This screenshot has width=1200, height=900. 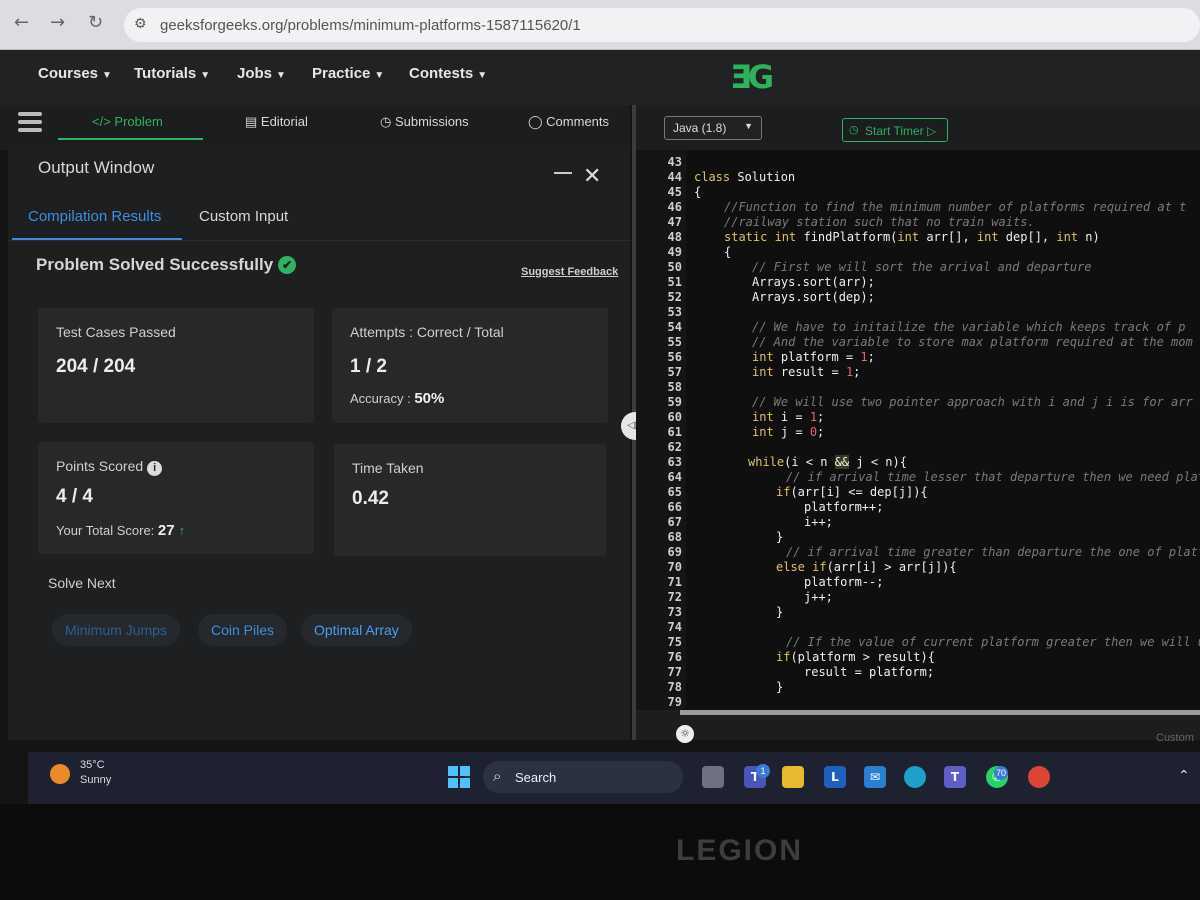 What do you see at coordinates (388, 468) in the screenshot?
I see `time-label: Time Taken` at bounding box center [388, 468].